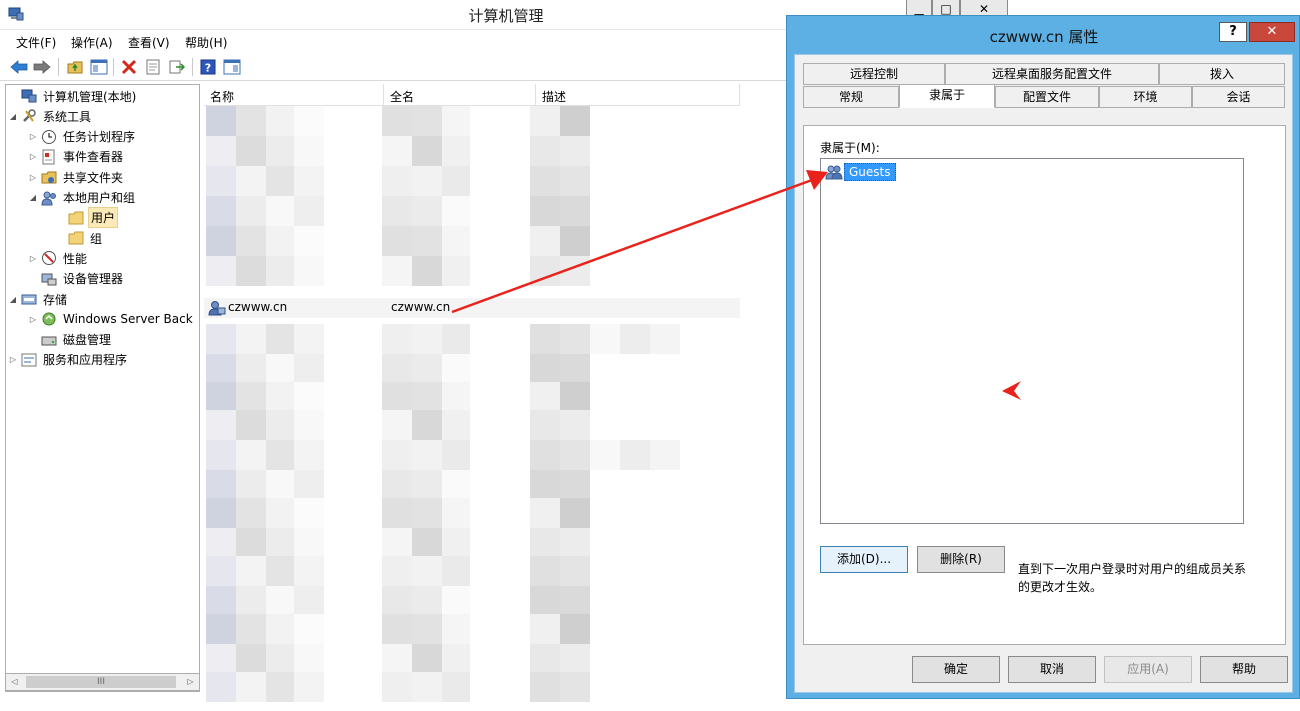 The width and height of the screenshot is (1300, 711). I want to click on show-hide-console-tree-icon, so click(99, 67).